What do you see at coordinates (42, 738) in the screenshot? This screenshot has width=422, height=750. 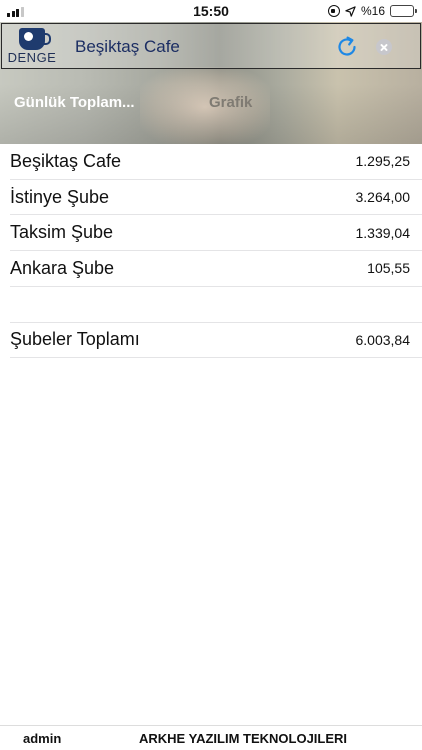 I see `footer-user: admin` at bounding box center [42, 738].